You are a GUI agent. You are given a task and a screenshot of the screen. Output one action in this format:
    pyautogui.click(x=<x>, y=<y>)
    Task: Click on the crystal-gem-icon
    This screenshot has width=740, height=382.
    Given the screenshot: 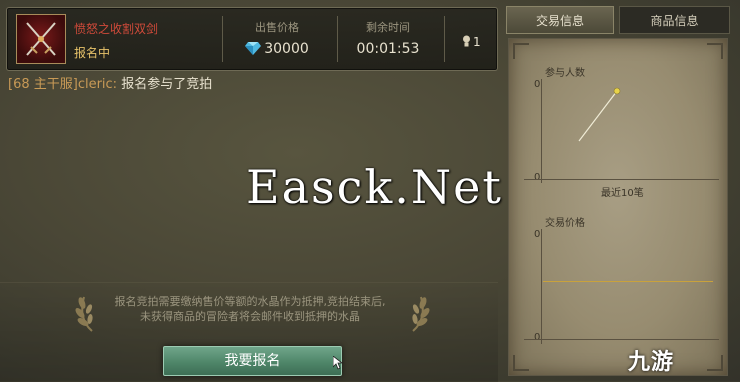 What is the action you would take?
    pyautogui.click(x=253, y=48)
    